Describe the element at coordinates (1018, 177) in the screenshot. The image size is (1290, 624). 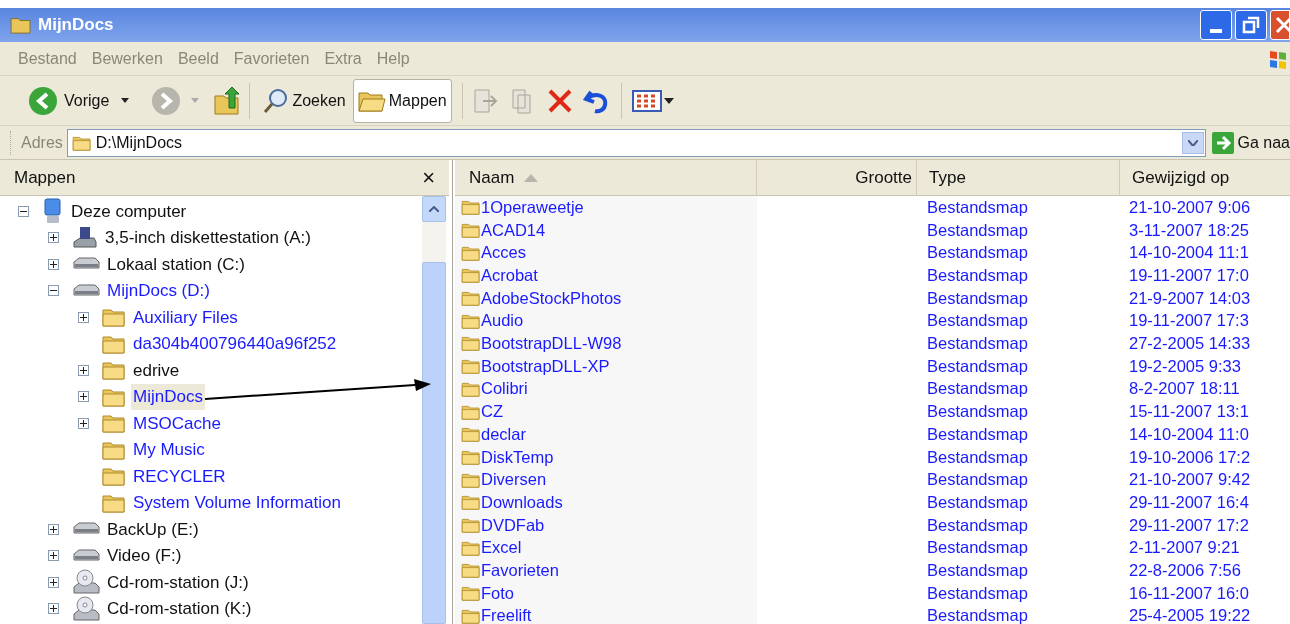
I see `column-header: Type` at that location.